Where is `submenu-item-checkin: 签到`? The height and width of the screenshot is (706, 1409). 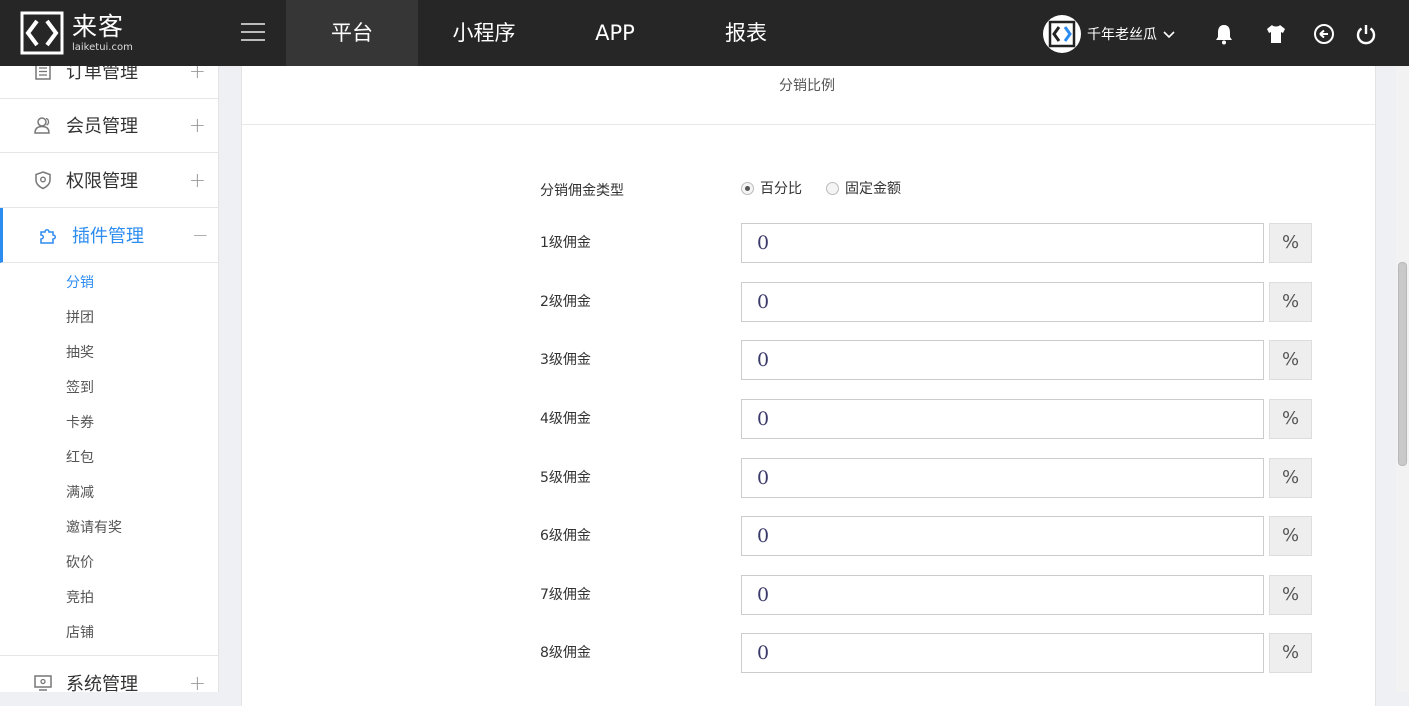 submenu-item-checkin: 签到 is located at coordinates (80, 388).